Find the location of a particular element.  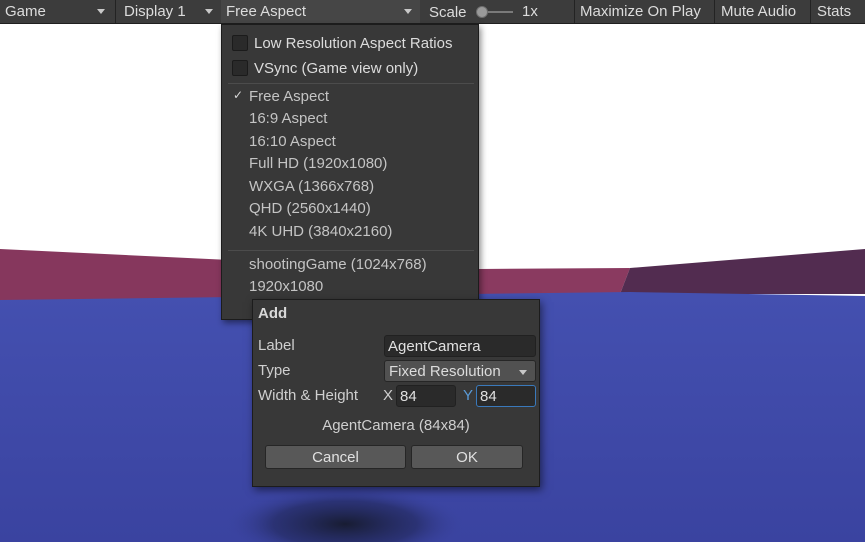

view-type-dropdown: Game is located at coordinates (57, 11).